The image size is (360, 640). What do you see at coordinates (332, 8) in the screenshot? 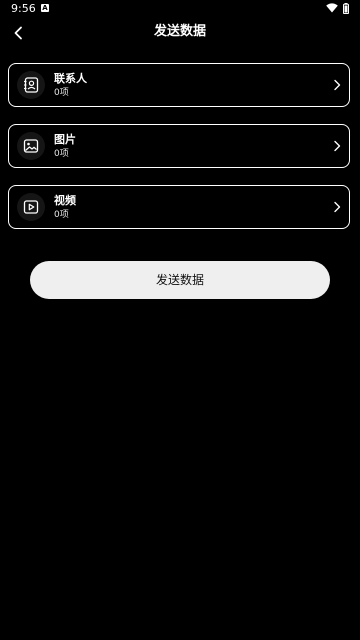
I see `wifi-icon` at bounding box center [332, 8].